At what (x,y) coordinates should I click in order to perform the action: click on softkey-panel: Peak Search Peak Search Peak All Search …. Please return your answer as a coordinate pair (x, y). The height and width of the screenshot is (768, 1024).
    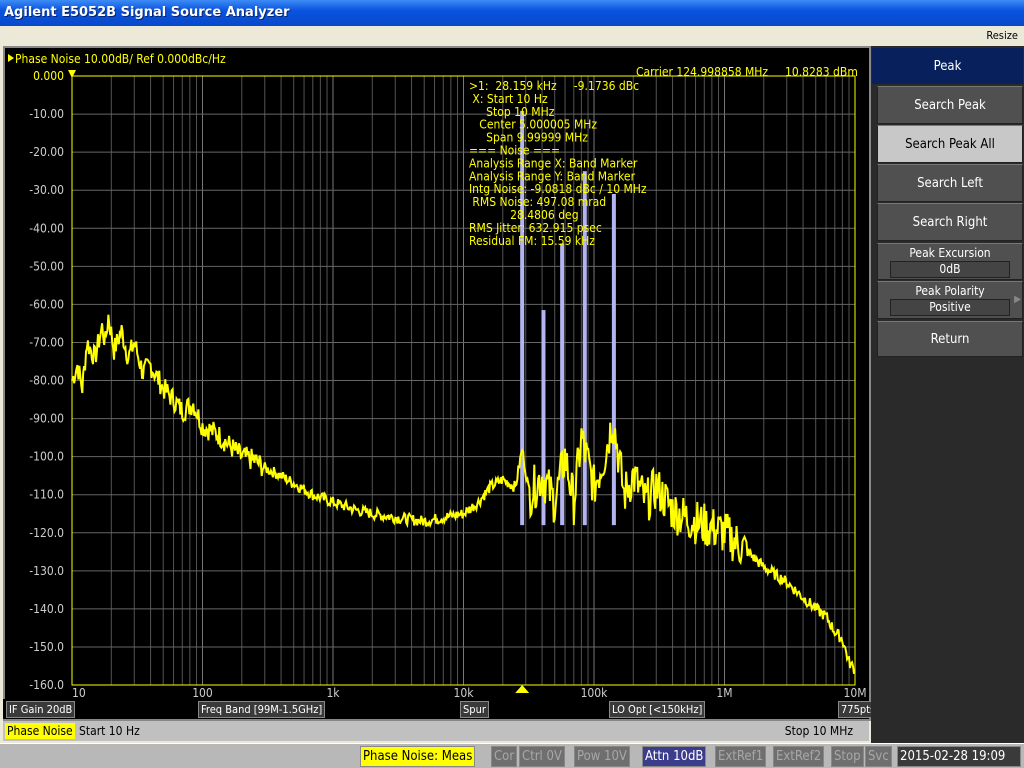
    Looking at the image, I should click on (947, 394).